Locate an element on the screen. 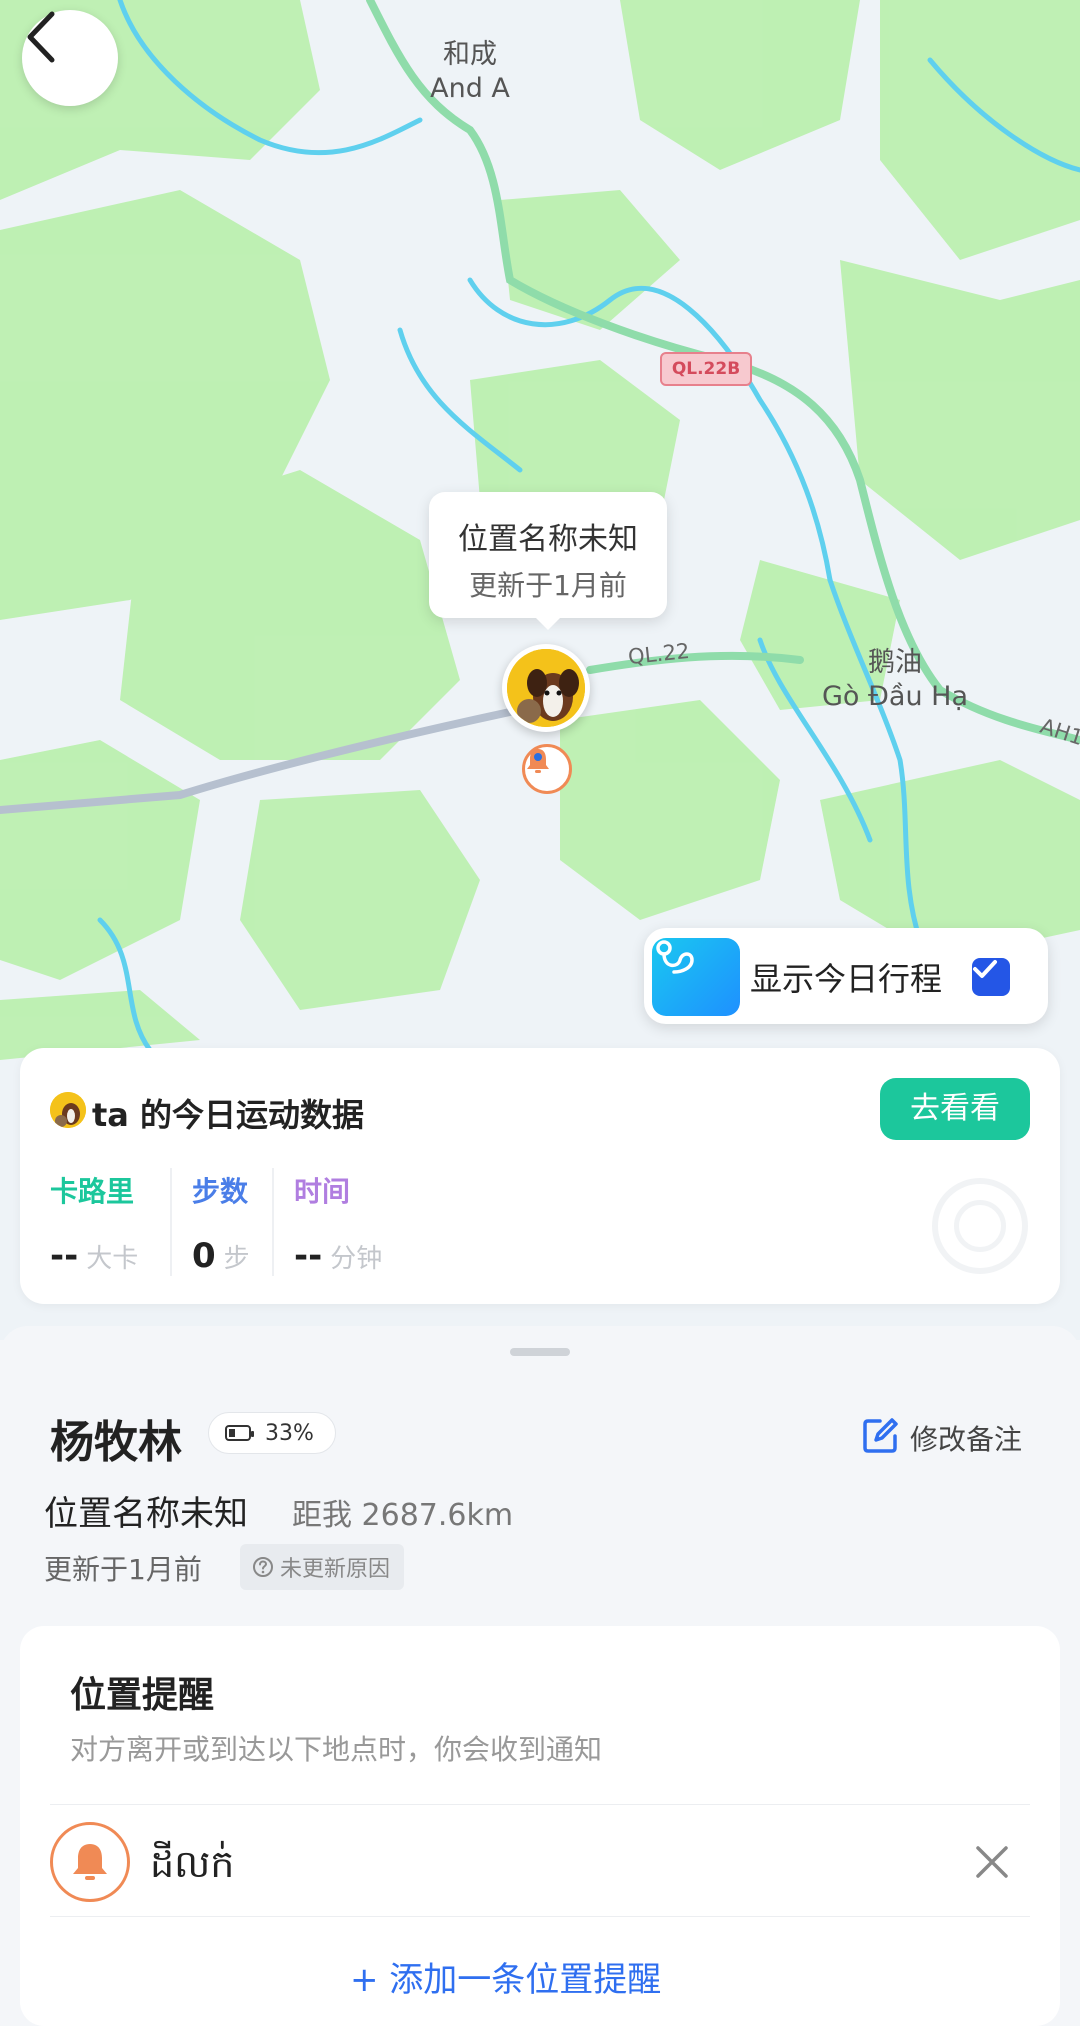 The width and height of the screenshot is (1080, 2026). stat-calories: 卡路里 -- 大卡 is located at coordinates (94, 1223).